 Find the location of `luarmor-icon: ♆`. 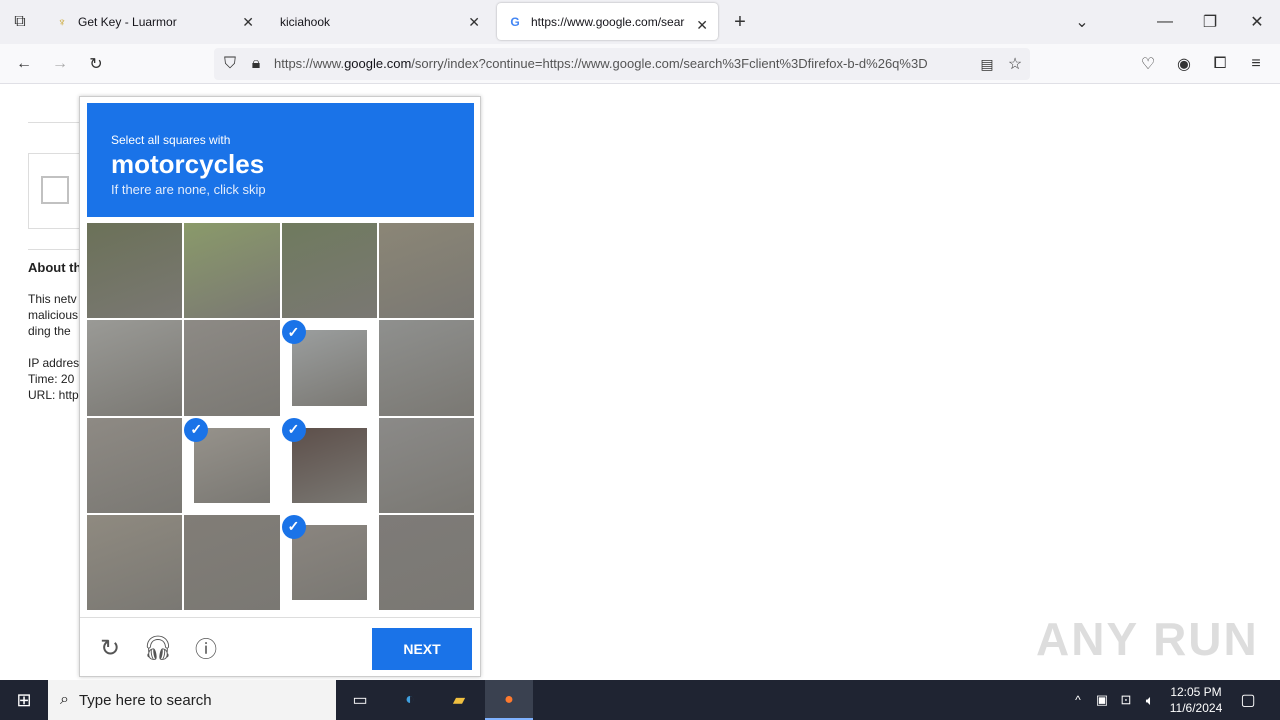

luarmor-icon: ♆ is located at coordinates (62, 22).